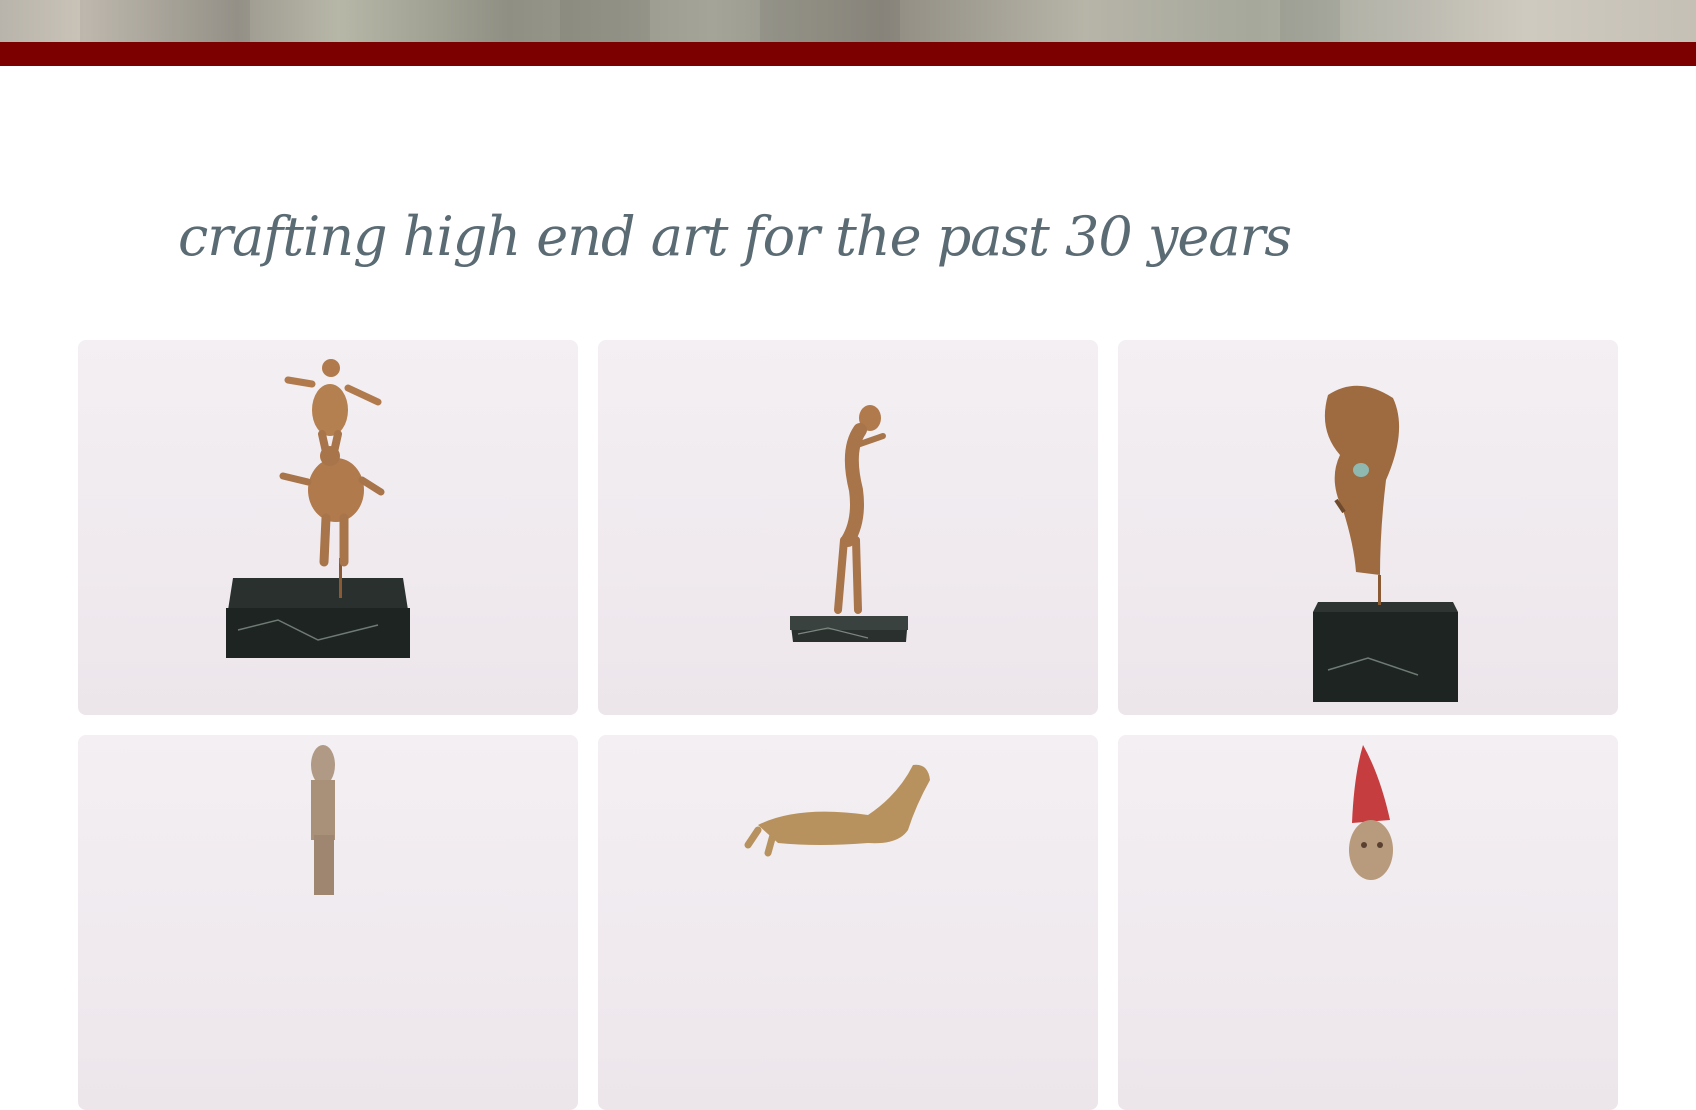 This screenshot has height=1110, width=1696. I want to click on dancing-figure-sculpture-photo, so click(849, 523).